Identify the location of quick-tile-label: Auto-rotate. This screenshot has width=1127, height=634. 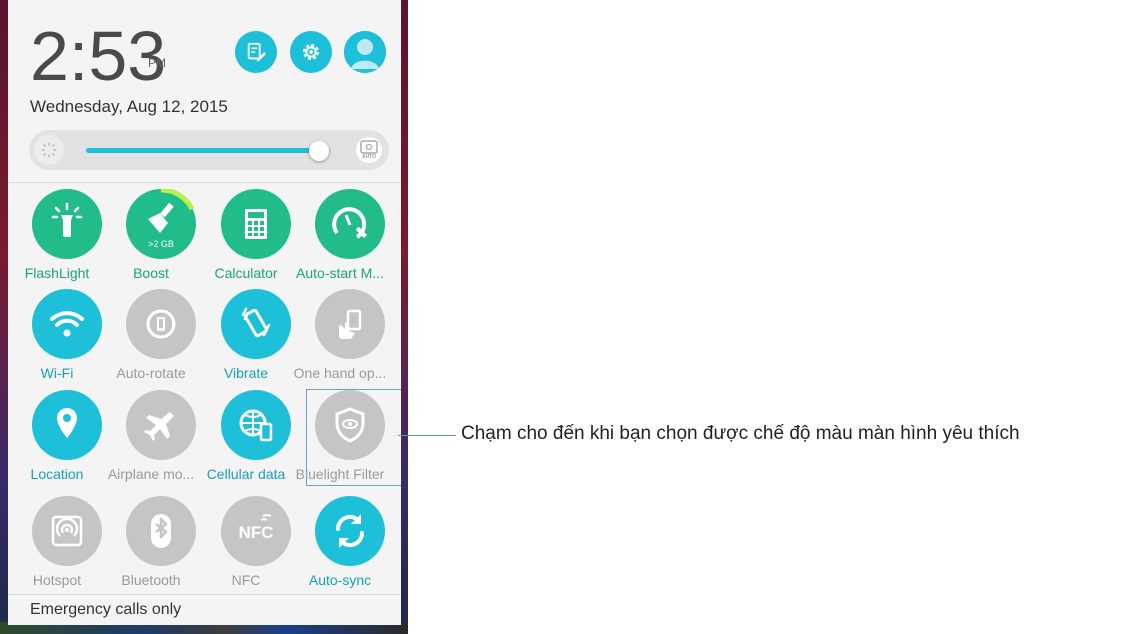
(151, 373).